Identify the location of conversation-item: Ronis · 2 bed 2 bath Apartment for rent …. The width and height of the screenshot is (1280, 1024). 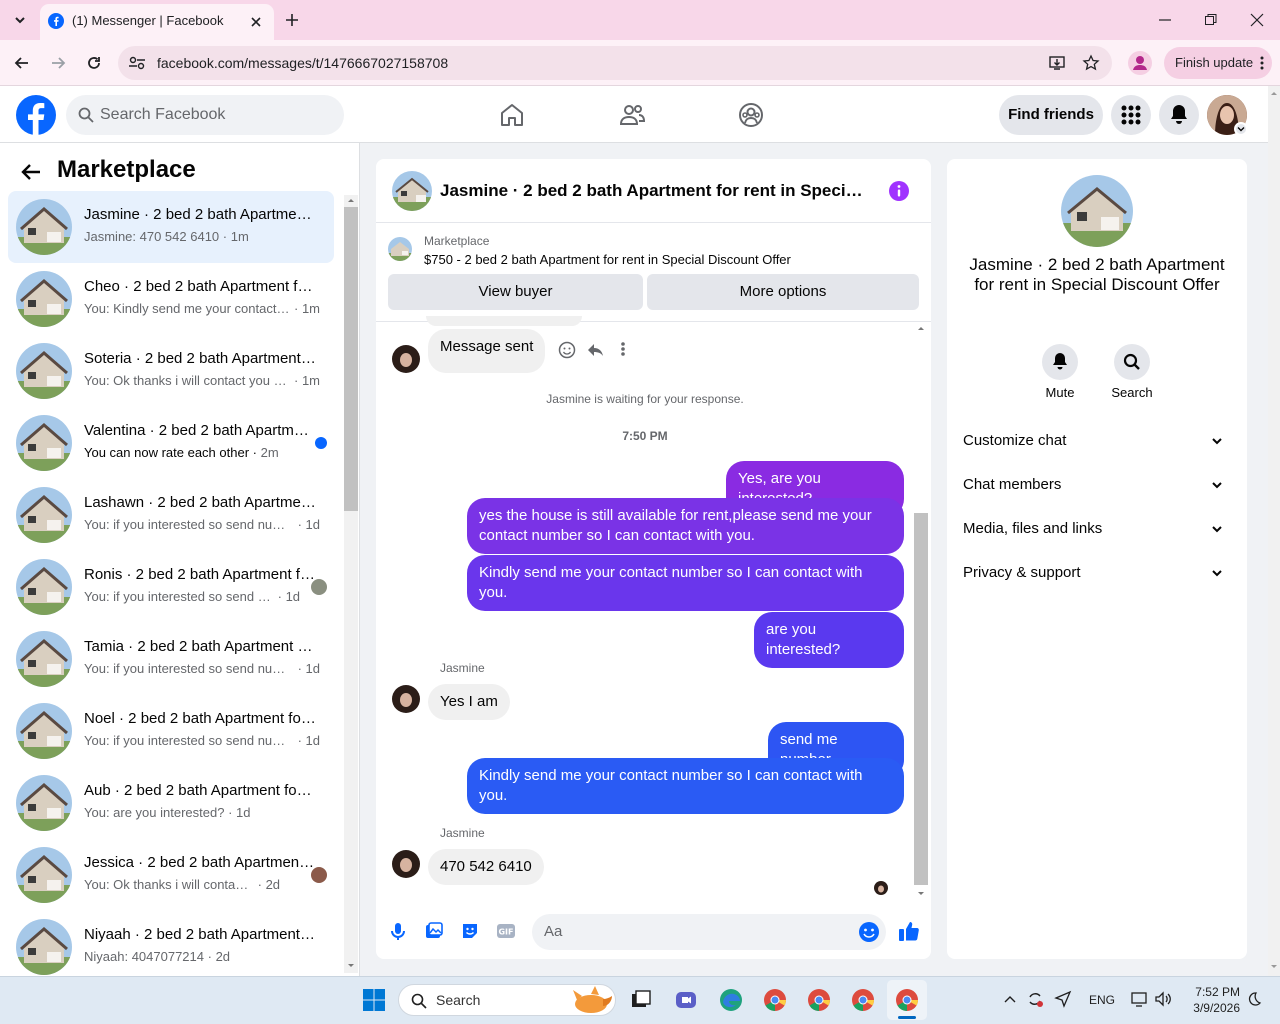
(171, 587).